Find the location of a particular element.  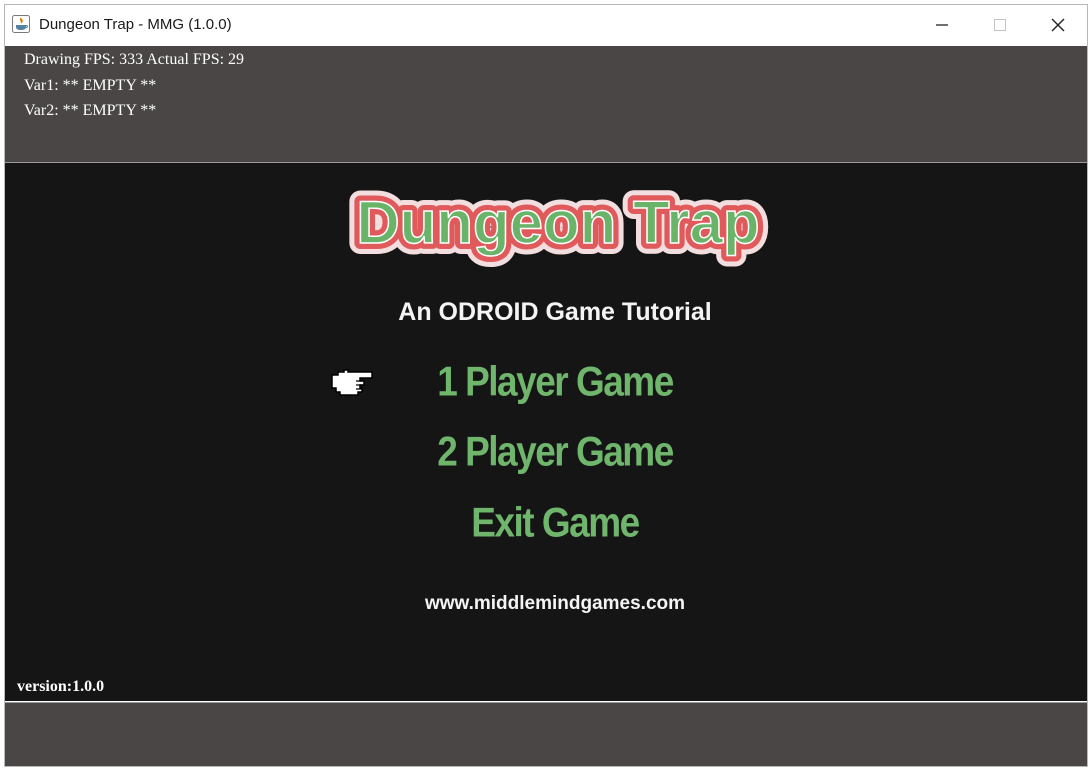

logo-text: Dungeon Trap is located at coordinates (557, 222).